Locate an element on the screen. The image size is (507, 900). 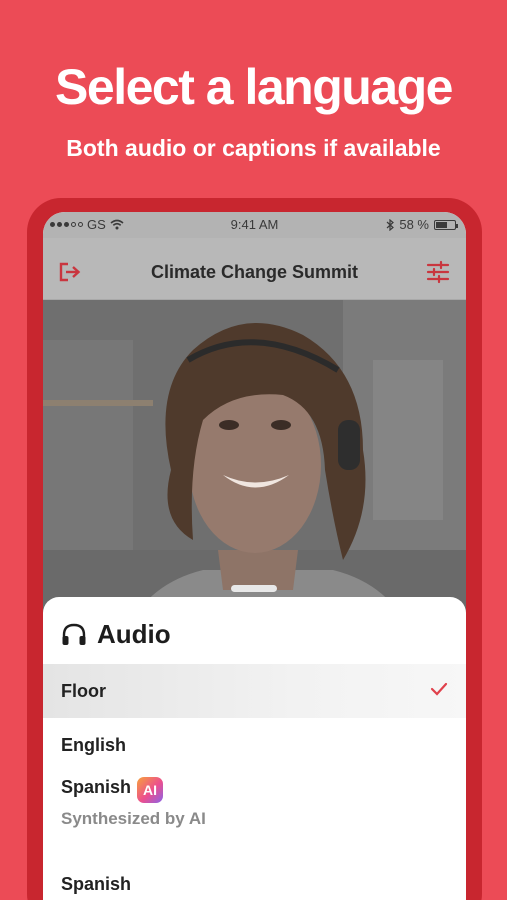
option-english: English is located at coordinates (254, 745).